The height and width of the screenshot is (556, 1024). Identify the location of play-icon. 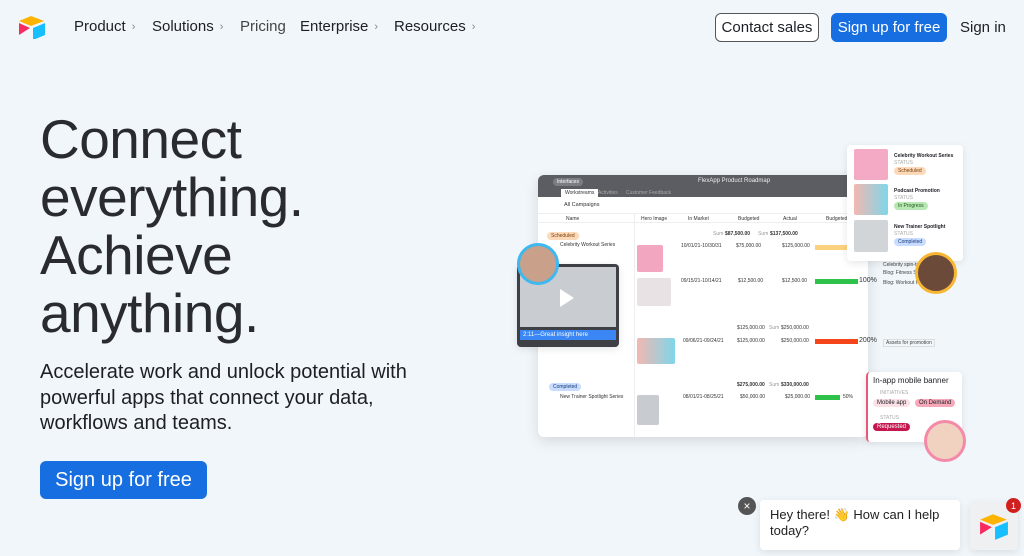
(567, 298).